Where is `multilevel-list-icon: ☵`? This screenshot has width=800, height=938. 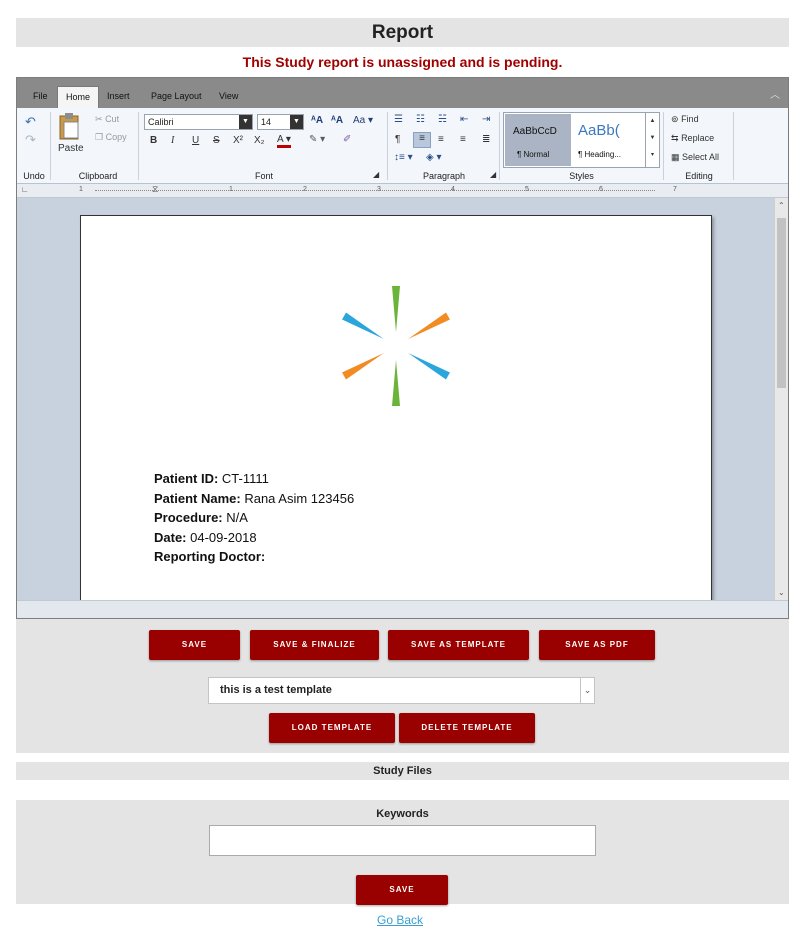
multilevel-list-icon: ☵ is located at coordinates (442, 119).